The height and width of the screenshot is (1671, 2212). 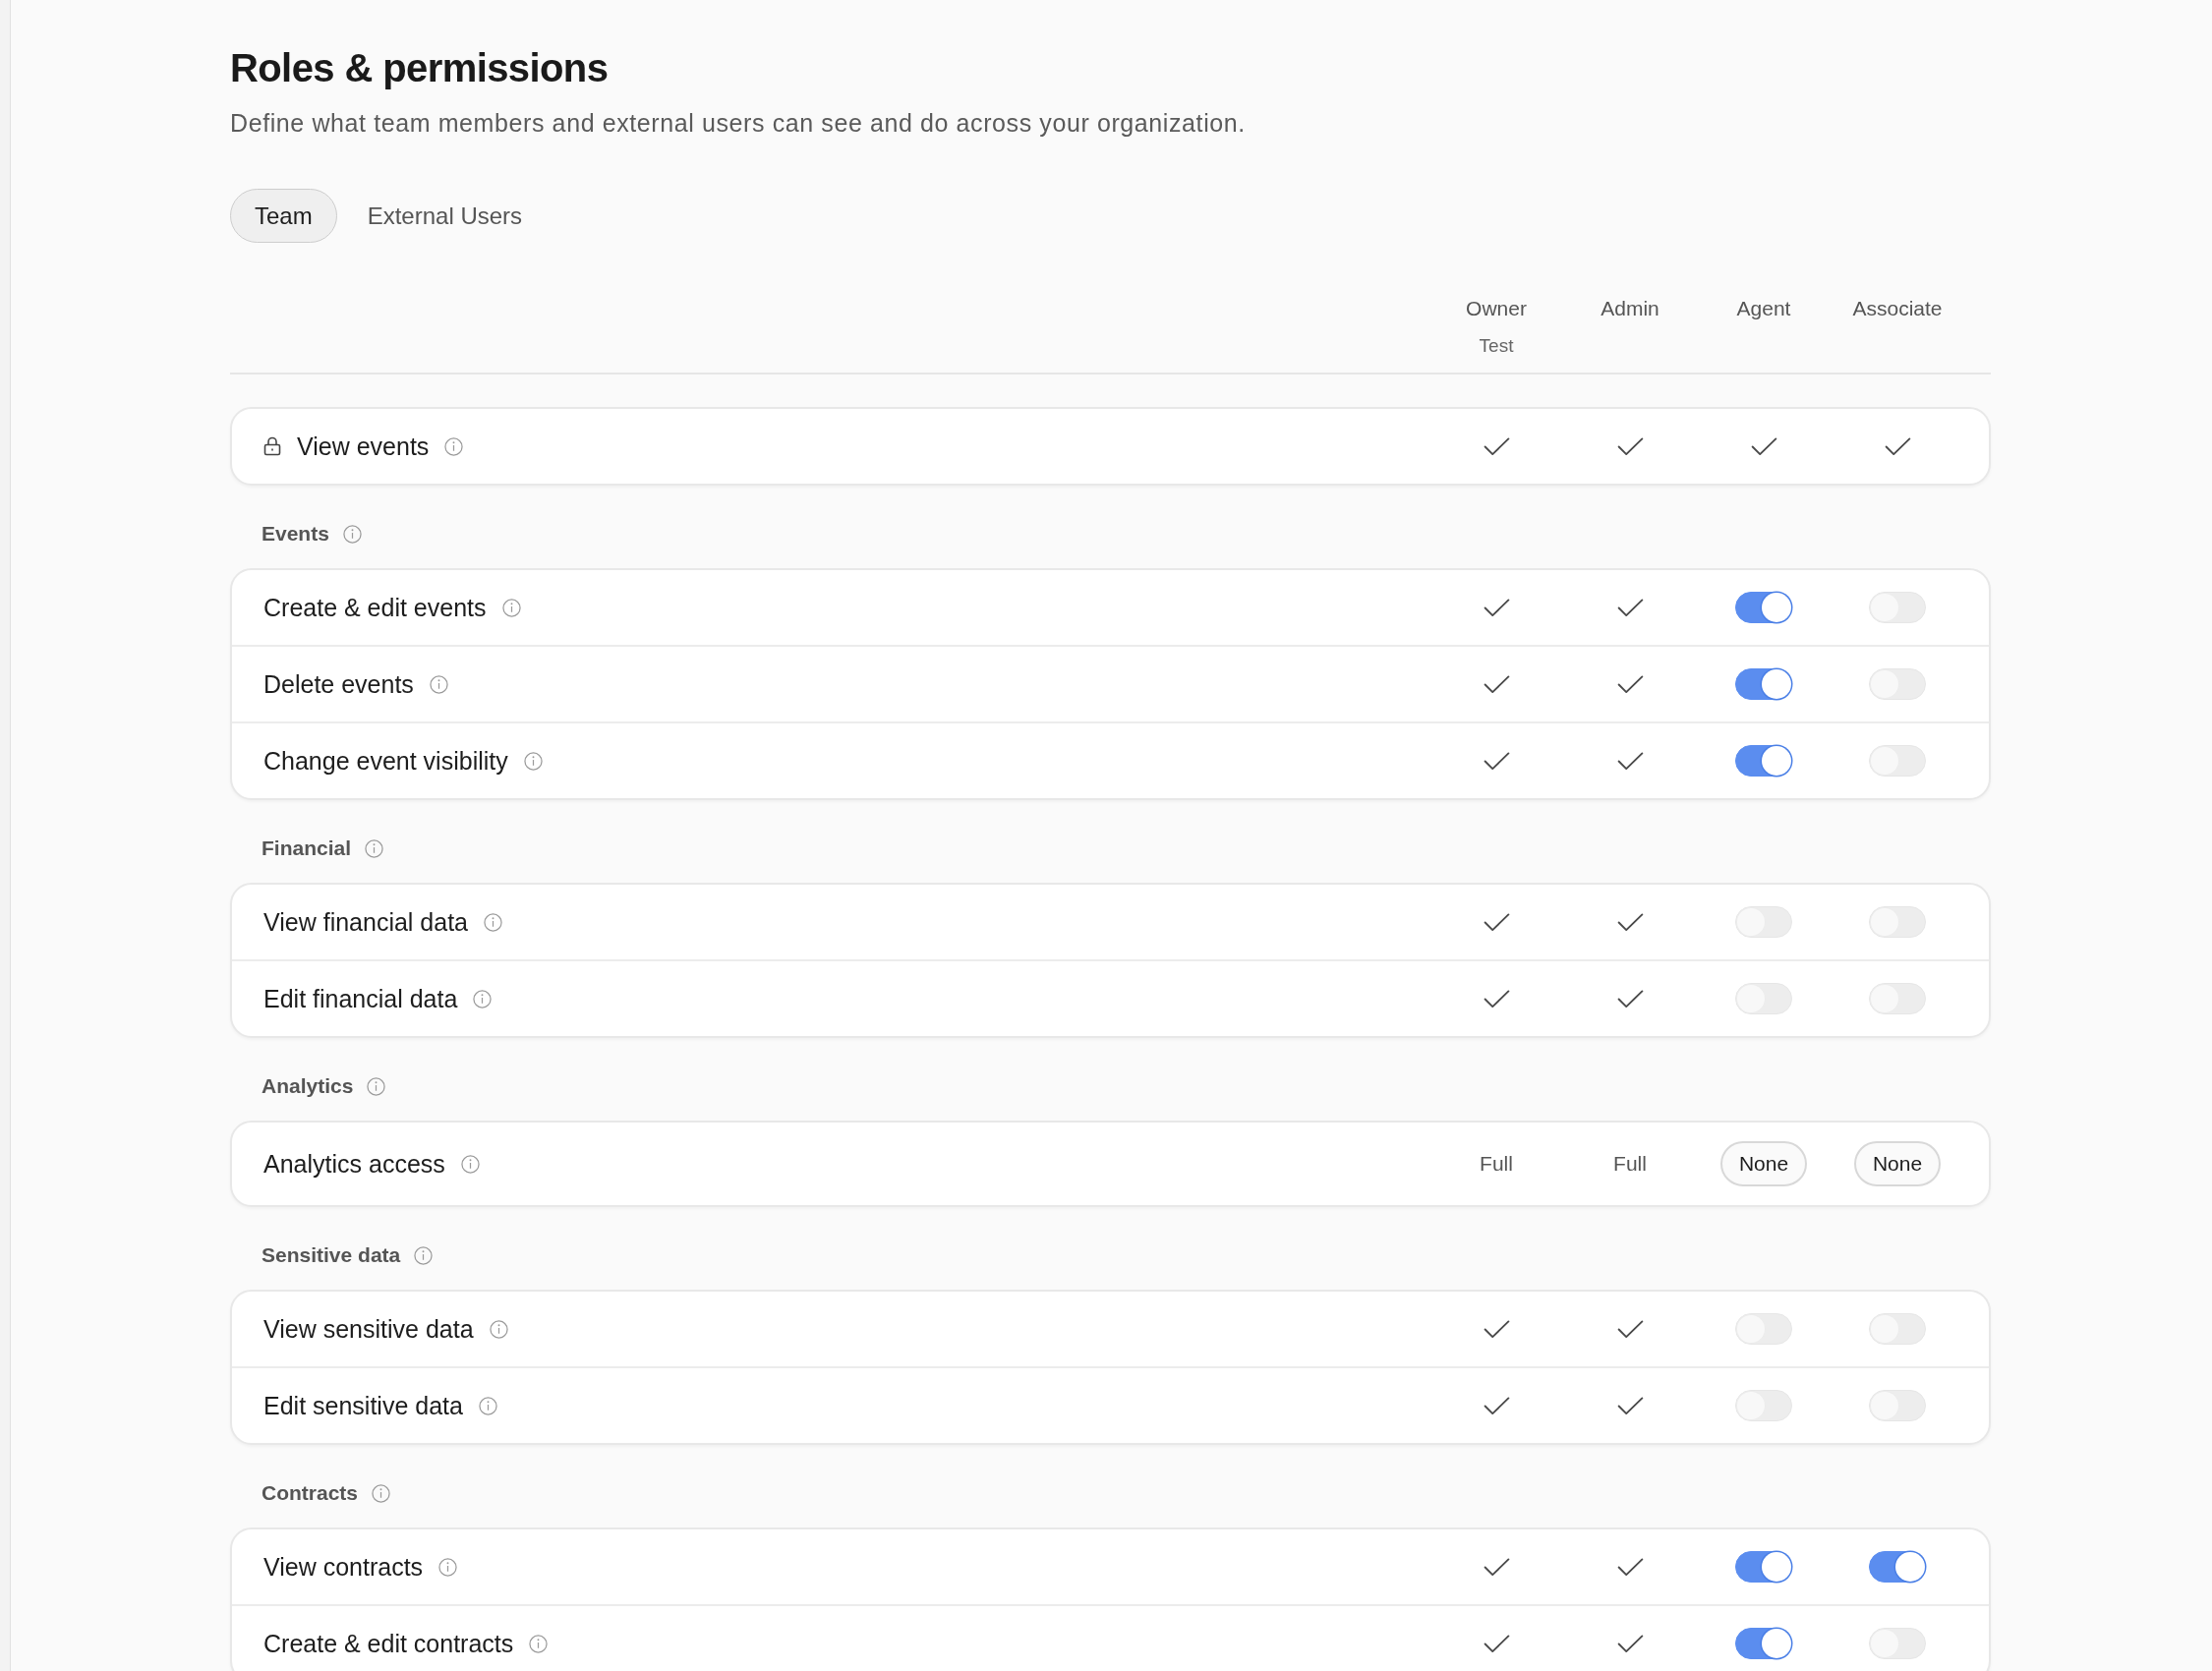 What do you see at coordinates (738, 123) in the screenshot?
I see `page-subtitle: Define what team members and external users can see and do across your organization.` at bounding box center [738, 123].